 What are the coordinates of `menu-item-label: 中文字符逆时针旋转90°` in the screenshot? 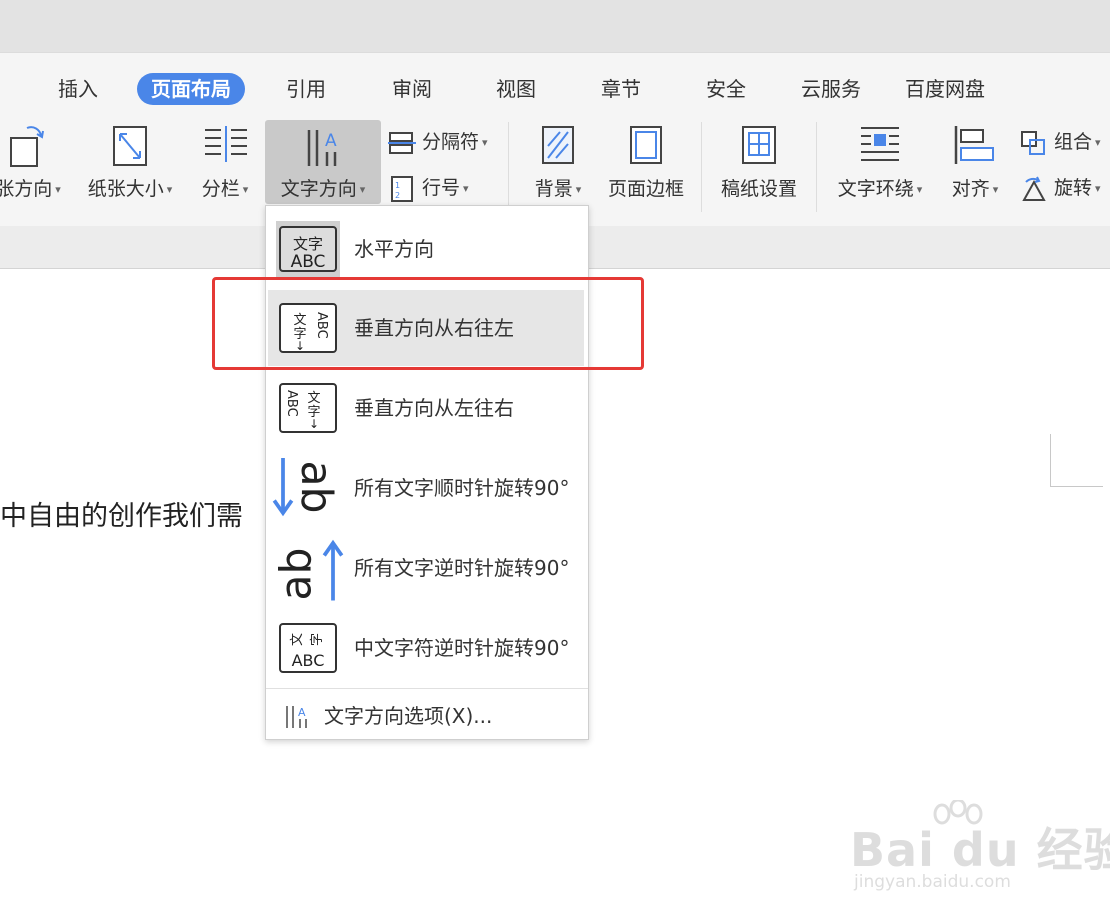 It's located at (462, 648).